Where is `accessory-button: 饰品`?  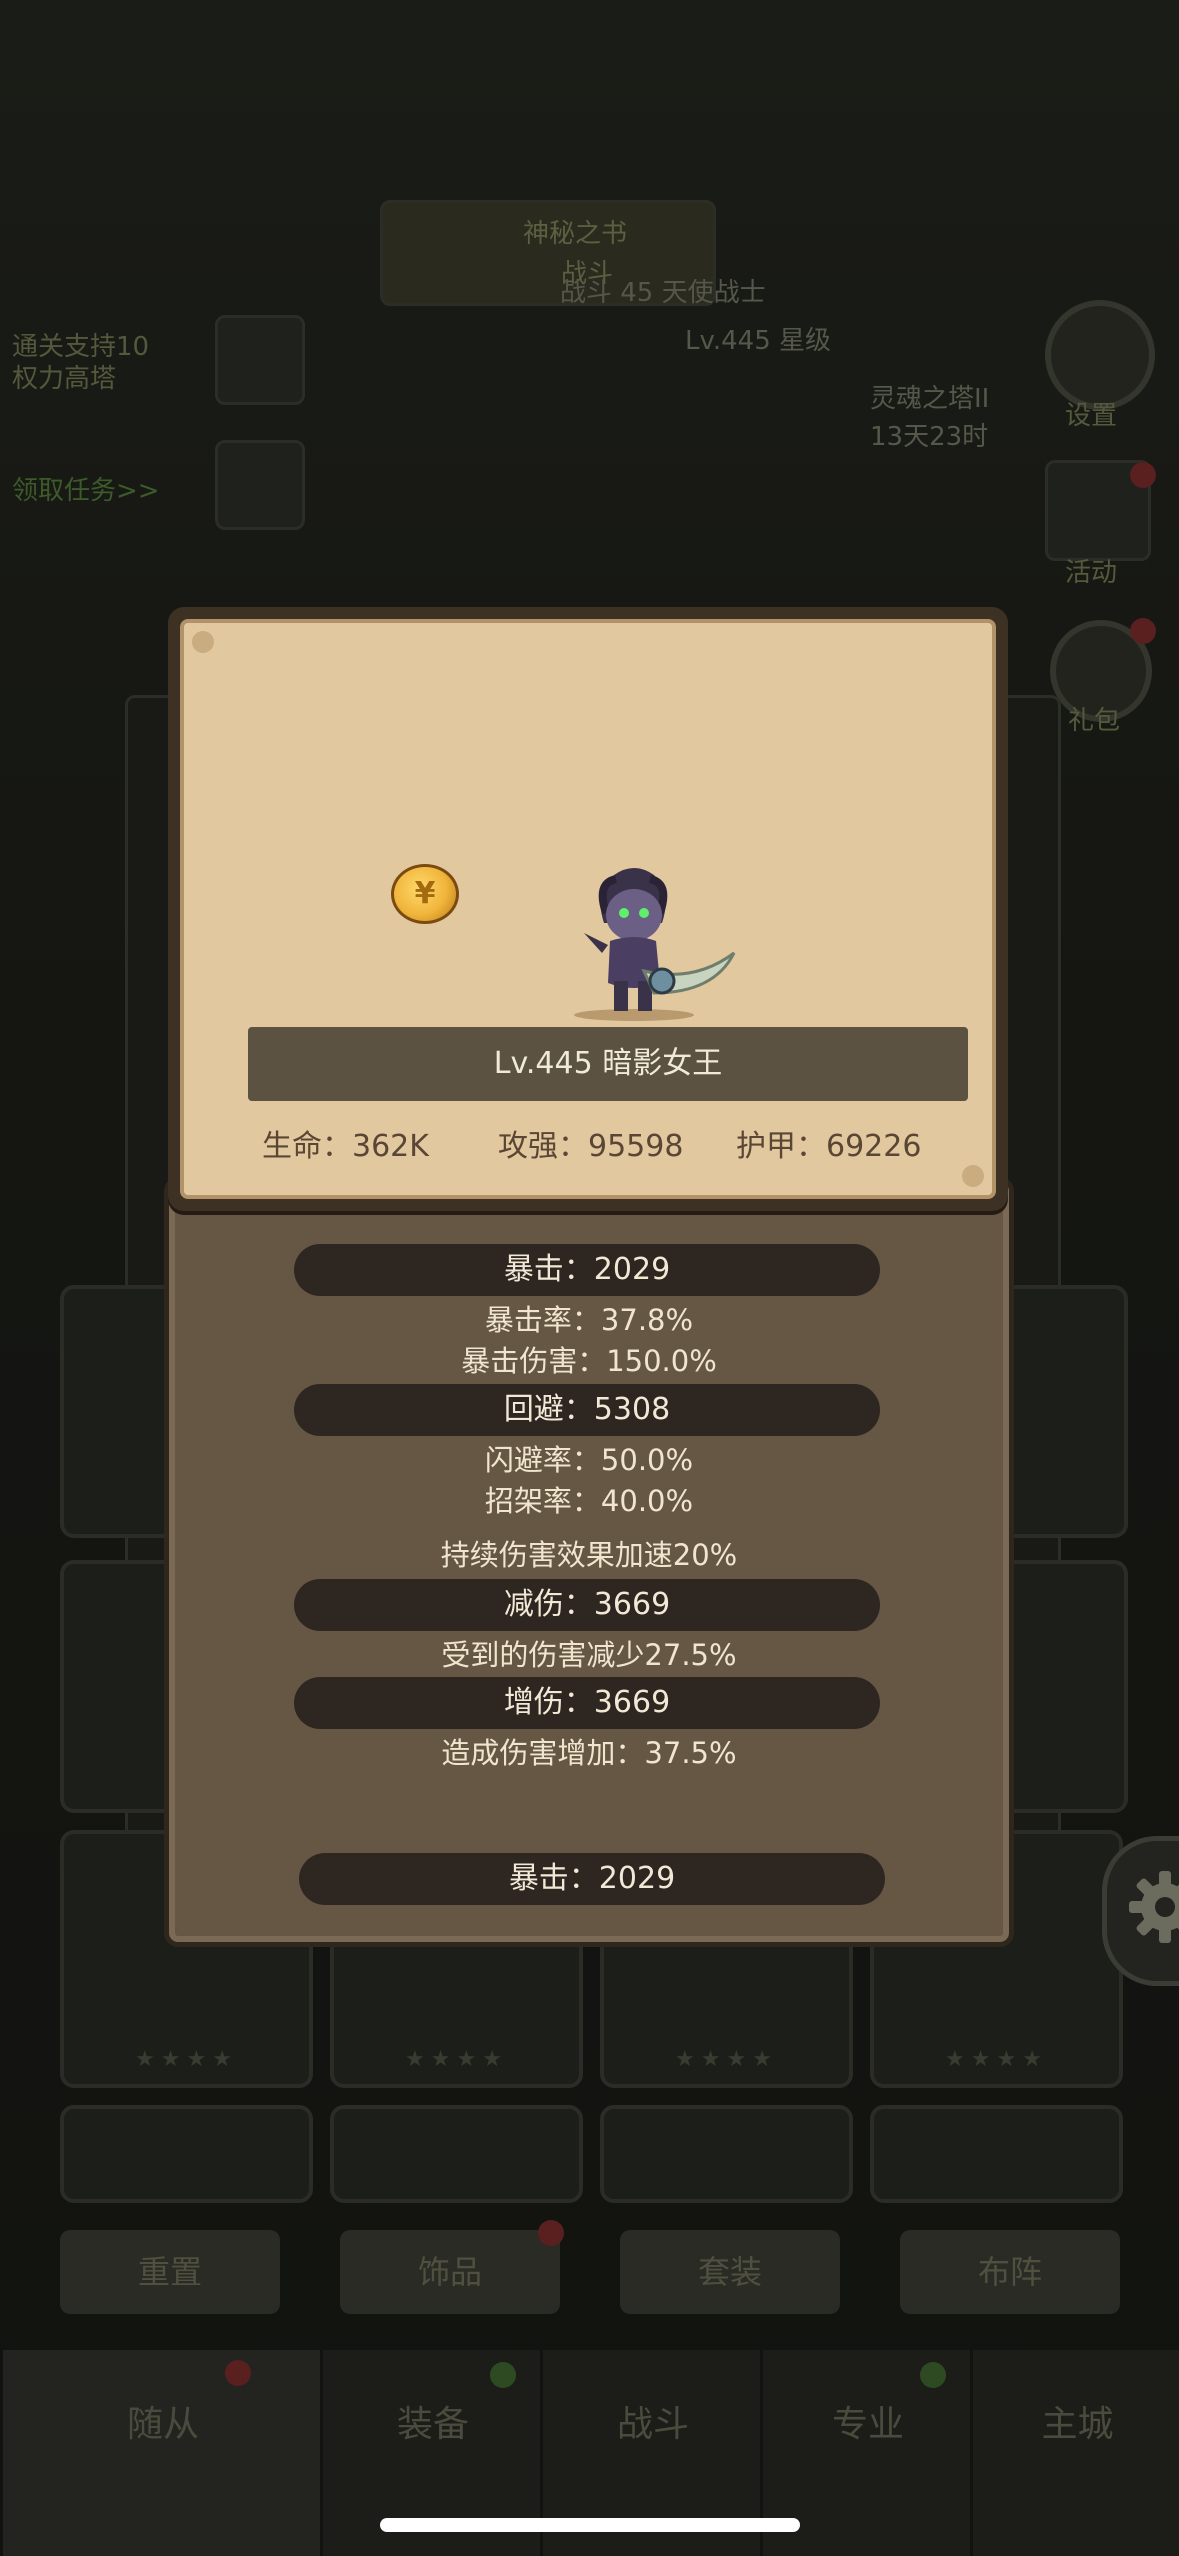 accessory-button: 饰品 is located at coordinates (450, 2272).